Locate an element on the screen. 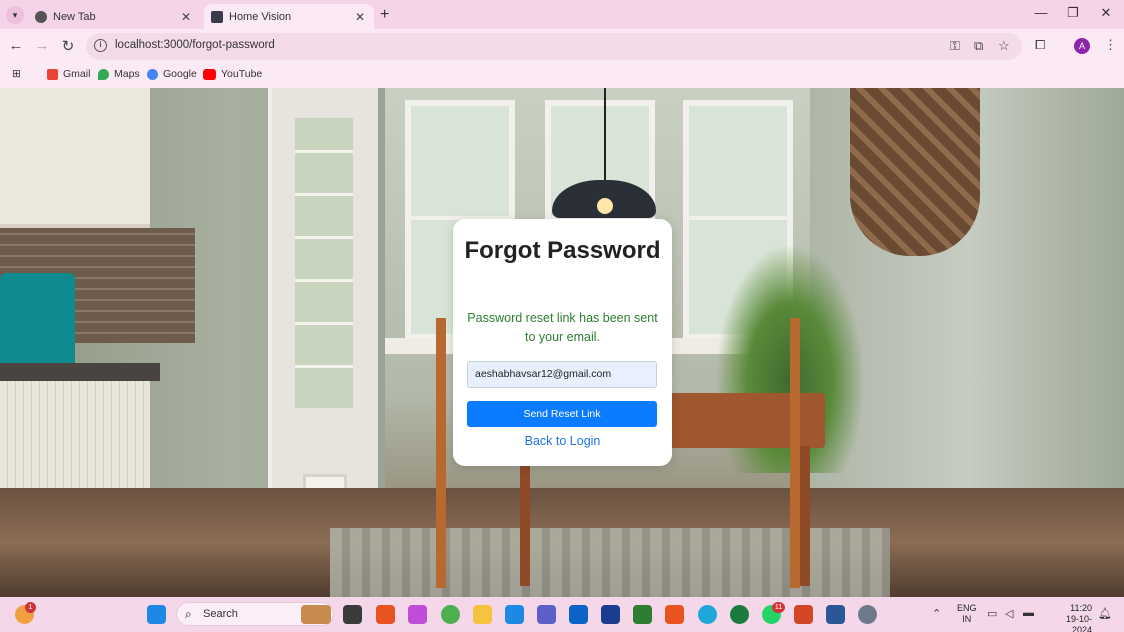 This screenshot has width=1124, height=632. teams-icon is located at coordinates (546, 614).